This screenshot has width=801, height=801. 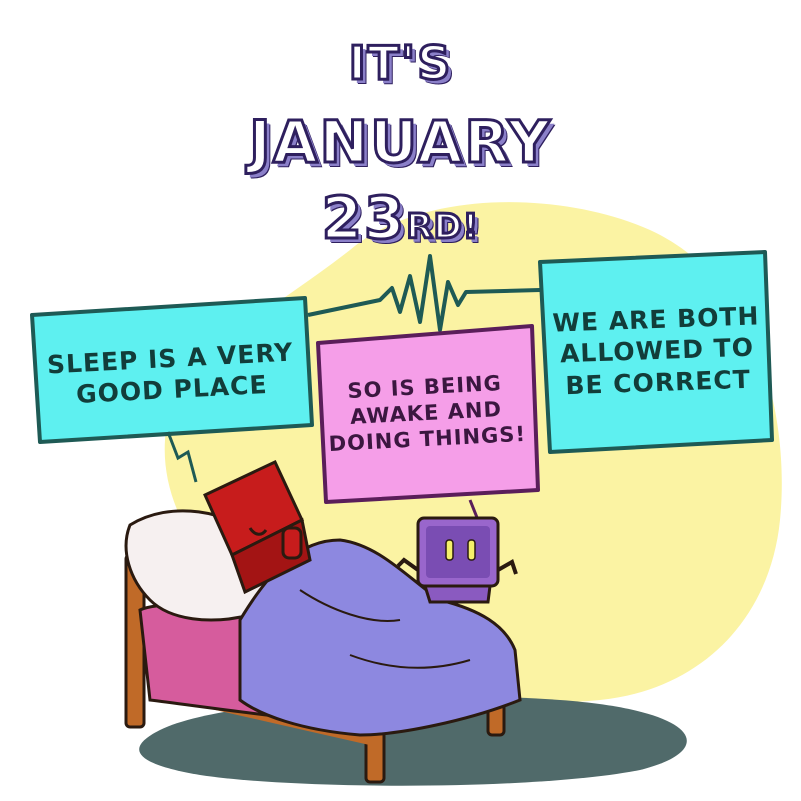 I want to click on title-line-2: JANUARY, so click(x=400, y=142).